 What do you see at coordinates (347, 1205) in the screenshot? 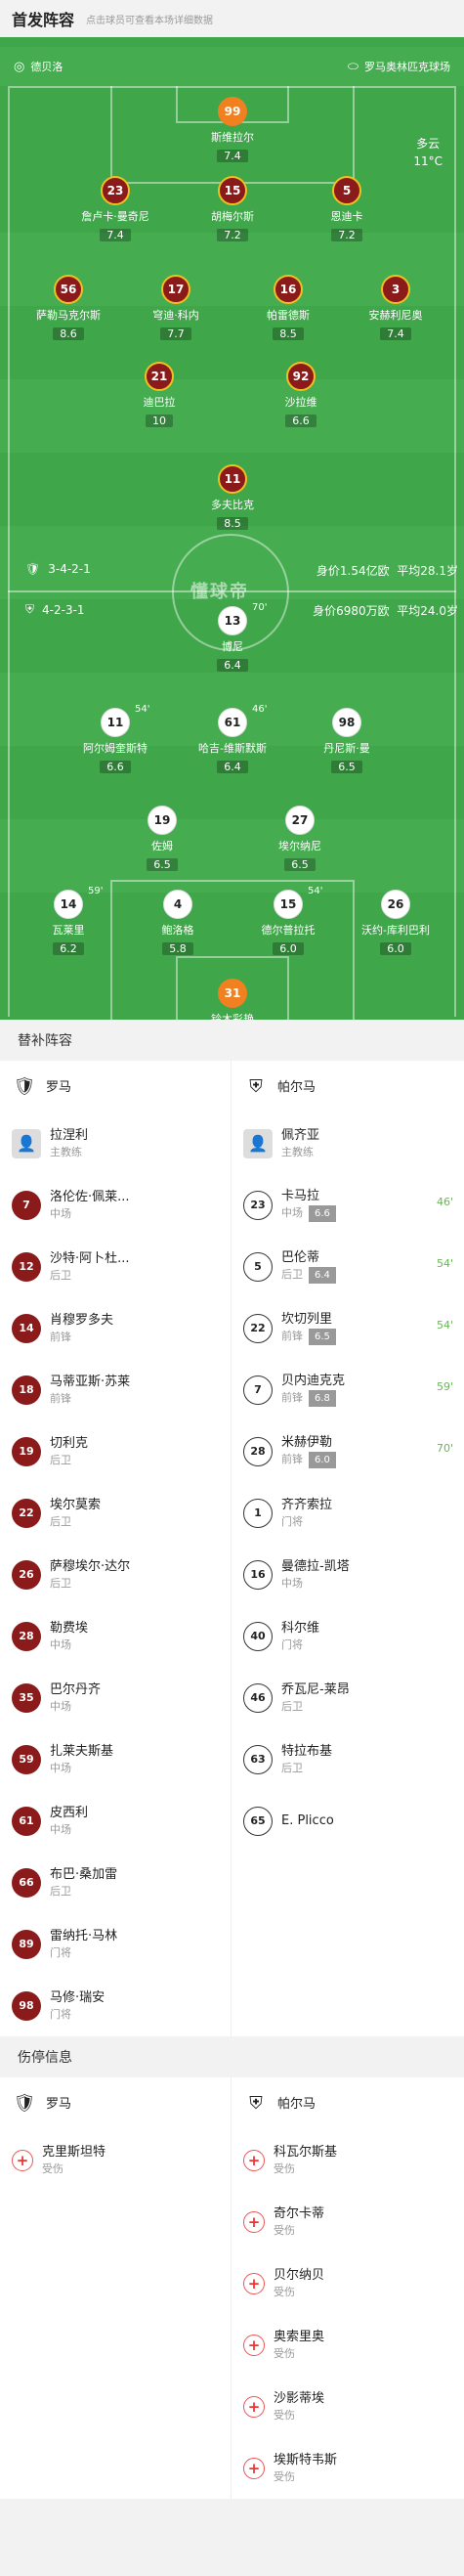
I see `away-sub-row: 23 卡马拉 中场 6.6 46'` at bounding box center [347, 1205].